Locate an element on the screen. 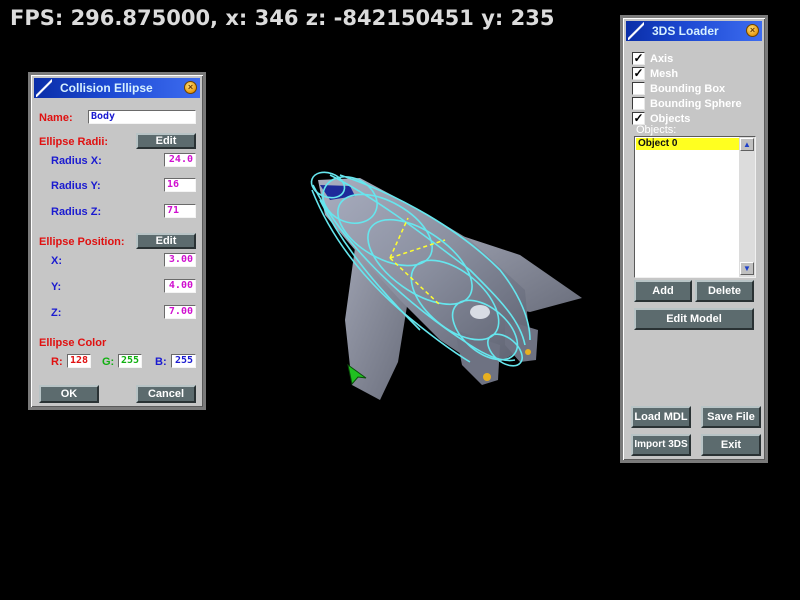 The image size is (800, 600). edit-model-button: Edit Model is located at coordinates (694, 319).